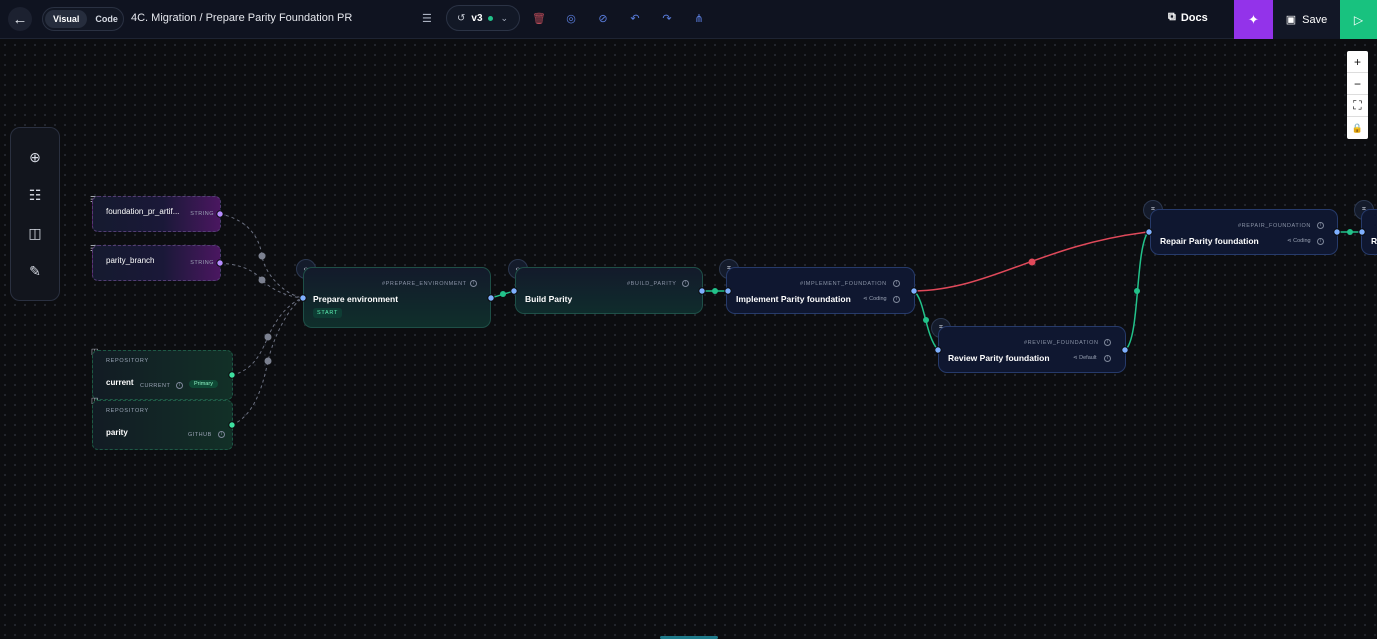  Describe the element at coordinates (609, 290) in the screenshot. I see `node-build-parity` at that location.